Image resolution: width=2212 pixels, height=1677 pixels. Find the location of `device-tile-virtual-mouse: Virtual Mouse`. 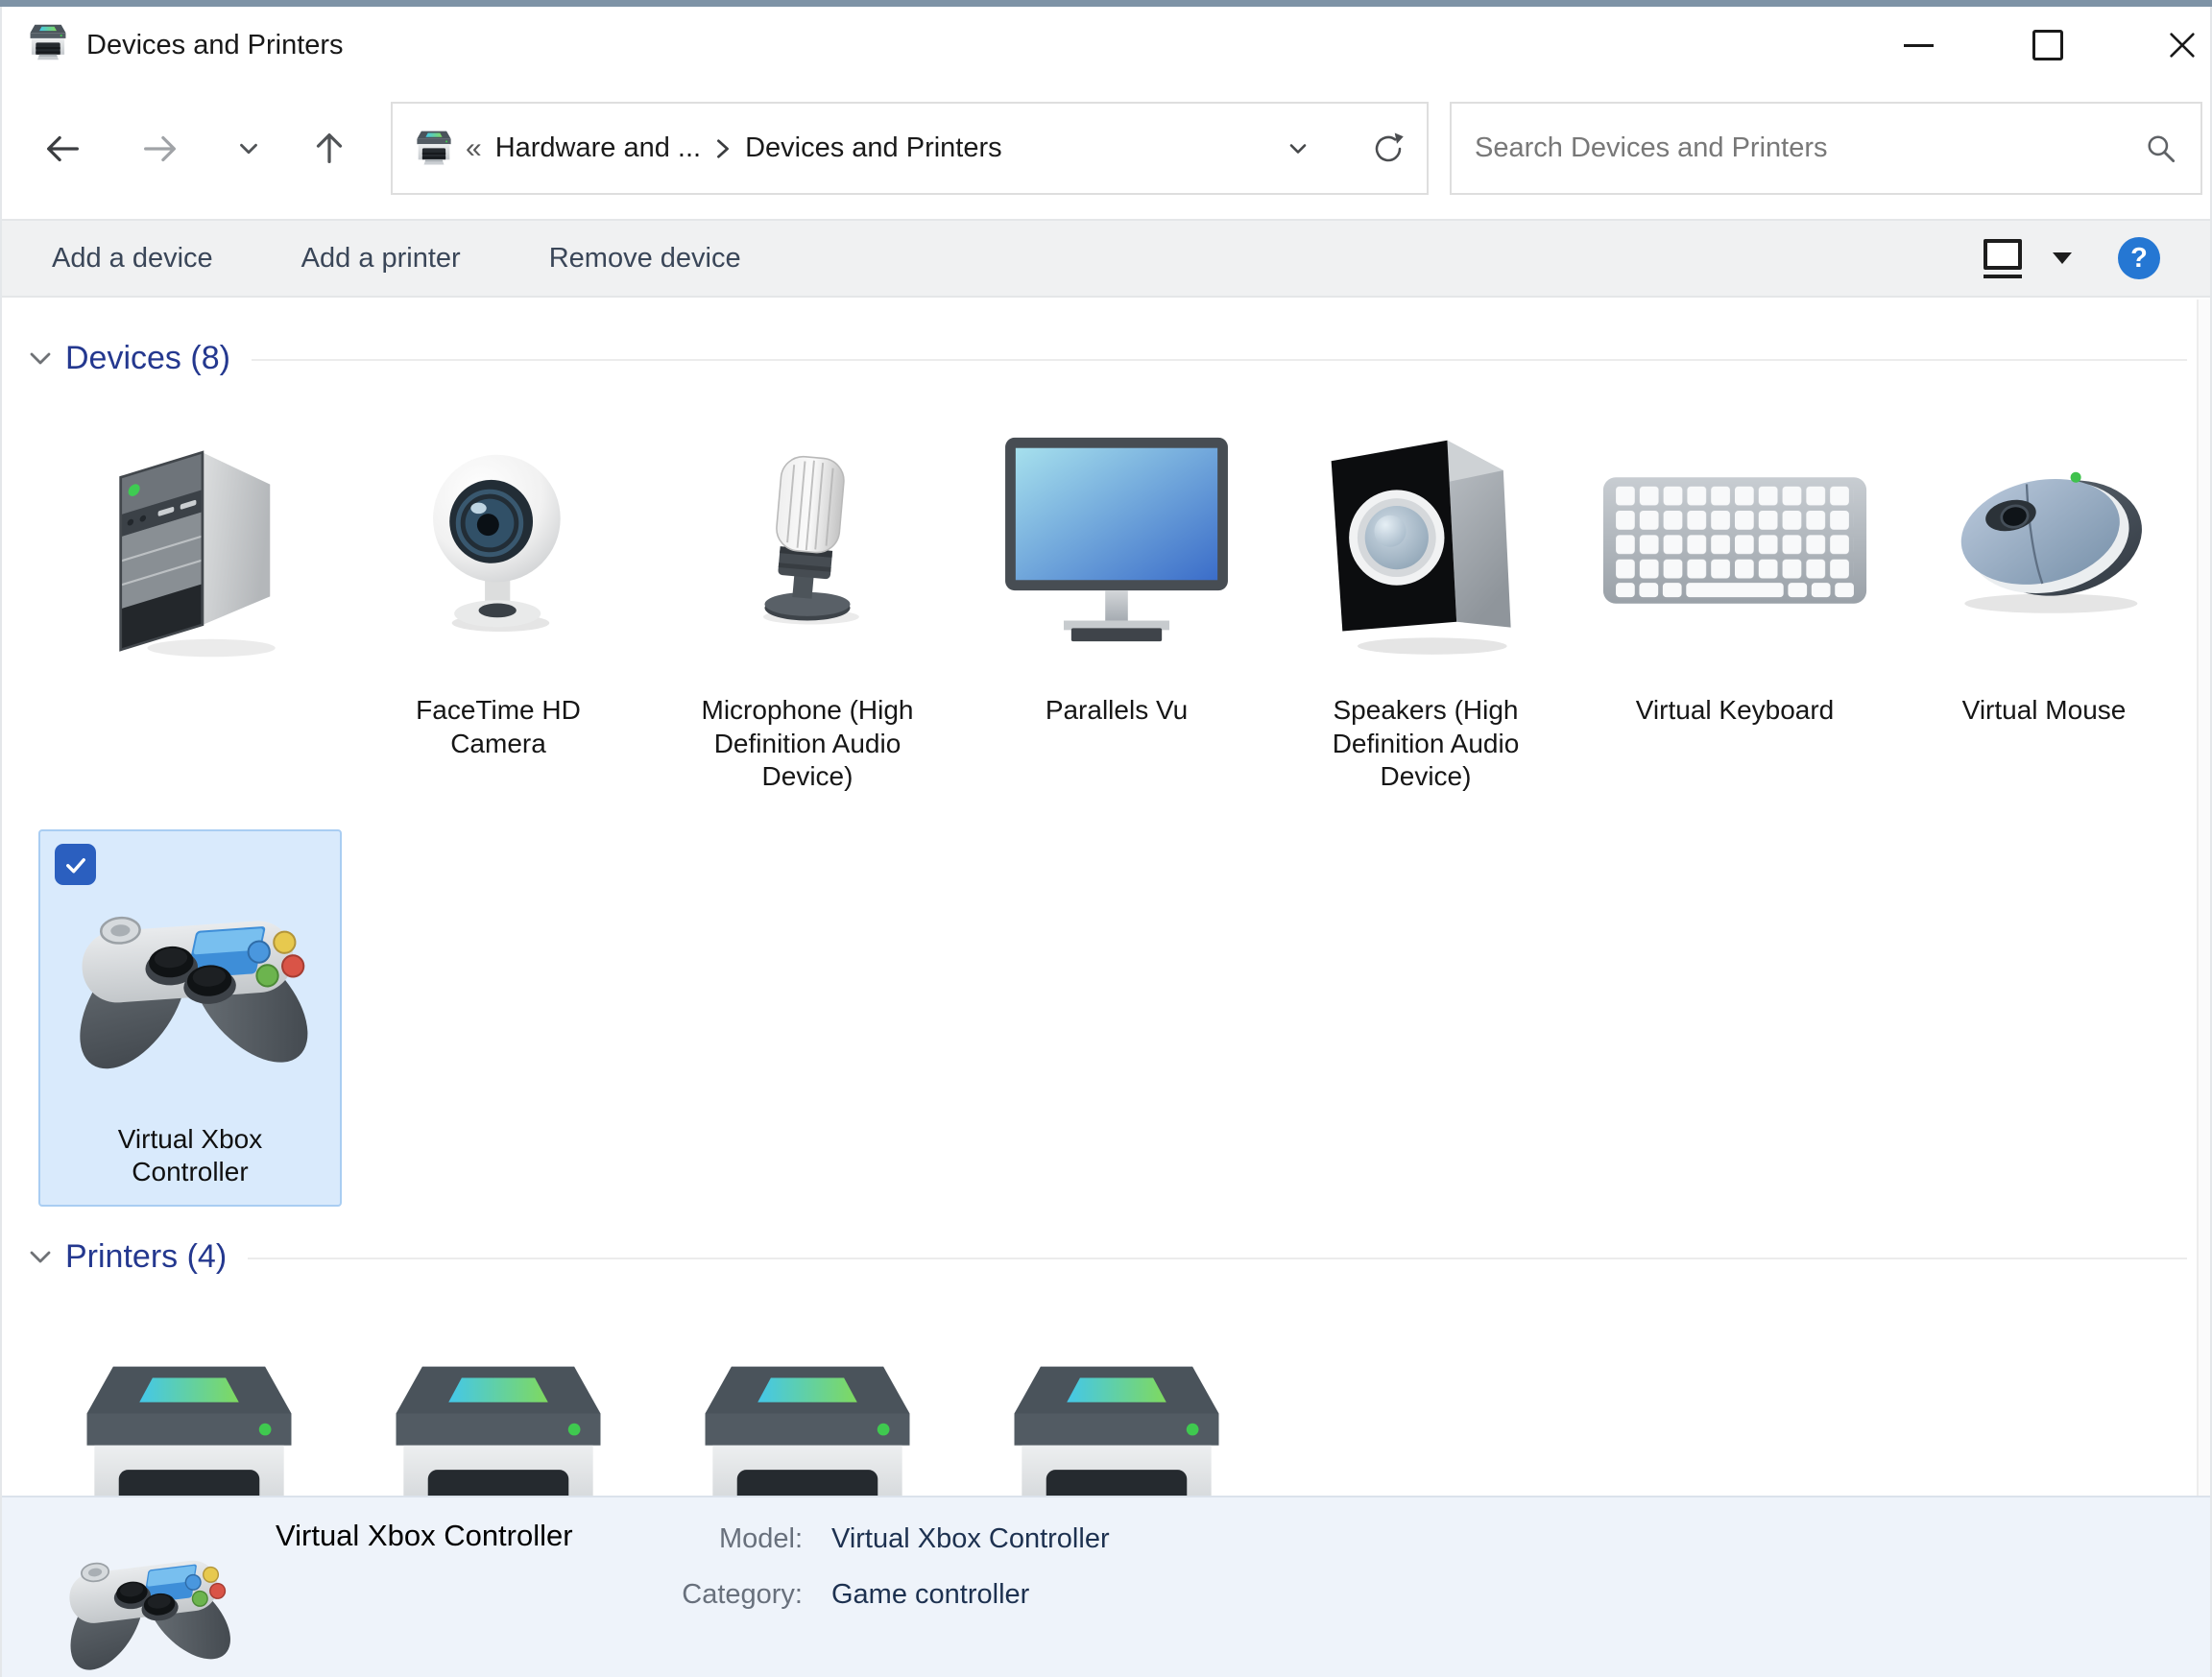

device-tile-virtual-mouse: Virtual Mouse is located at coordinates (2044, 601).